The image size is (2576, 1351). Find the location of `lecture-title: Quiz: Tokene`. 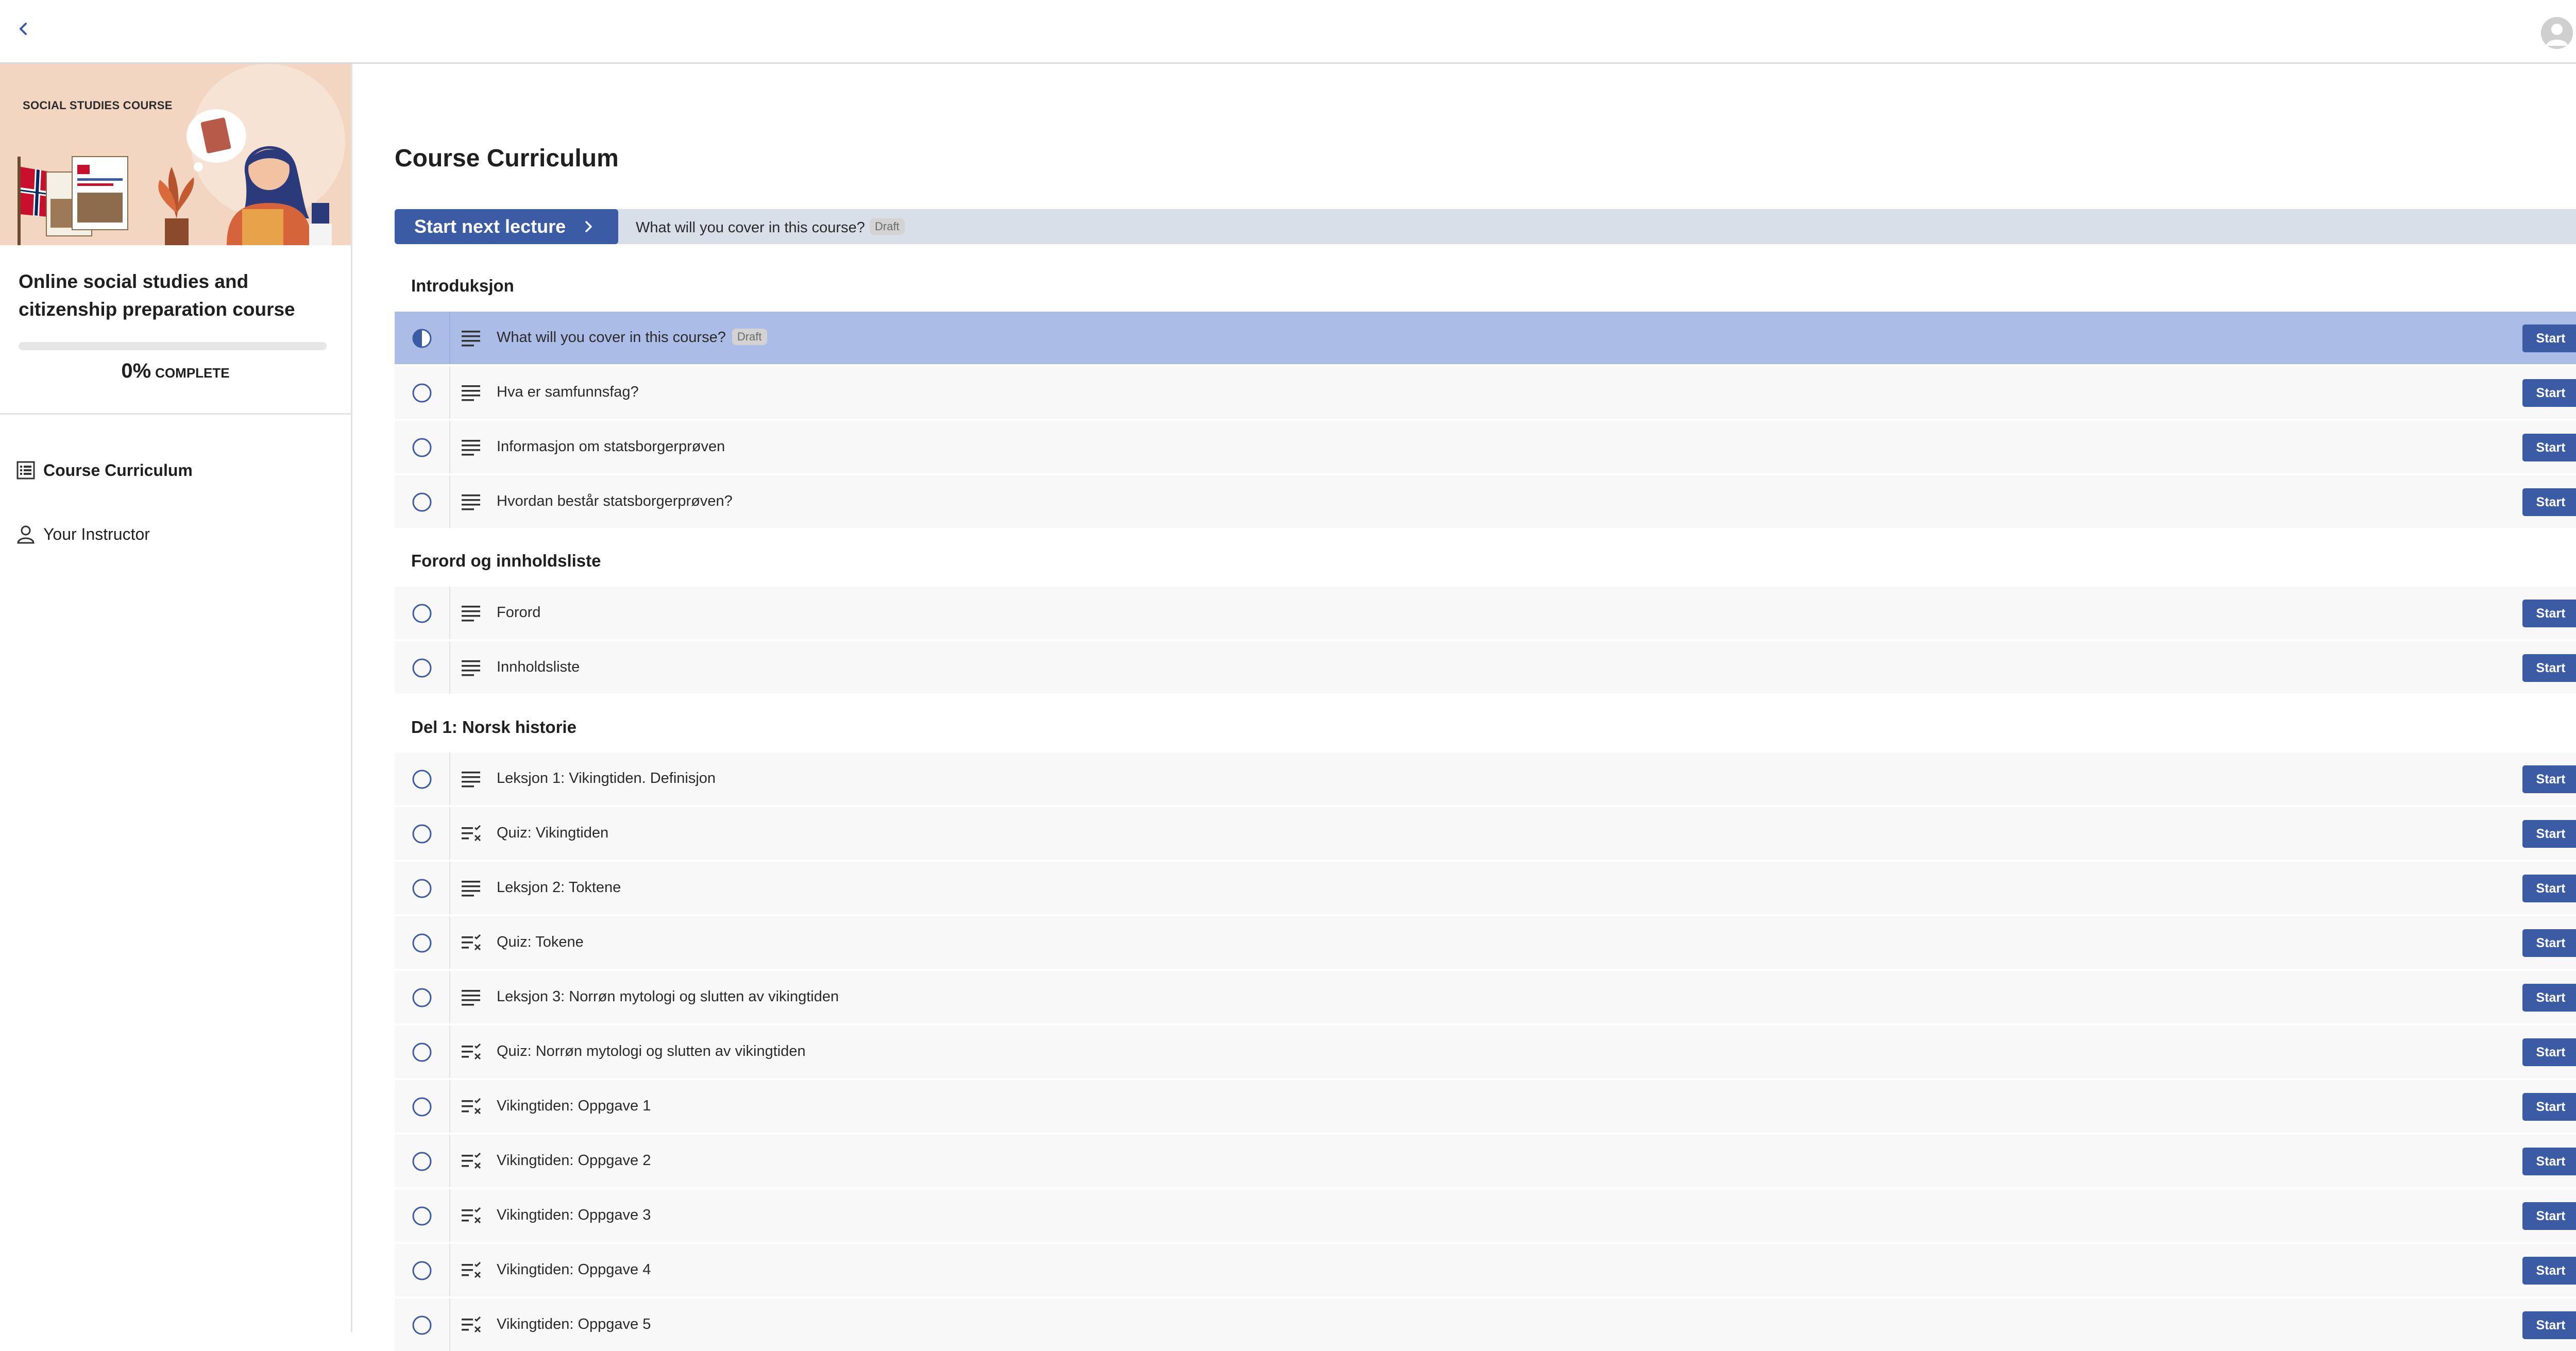

lecture-title: Quiz: Tokene is located at coordinates (540, 942).